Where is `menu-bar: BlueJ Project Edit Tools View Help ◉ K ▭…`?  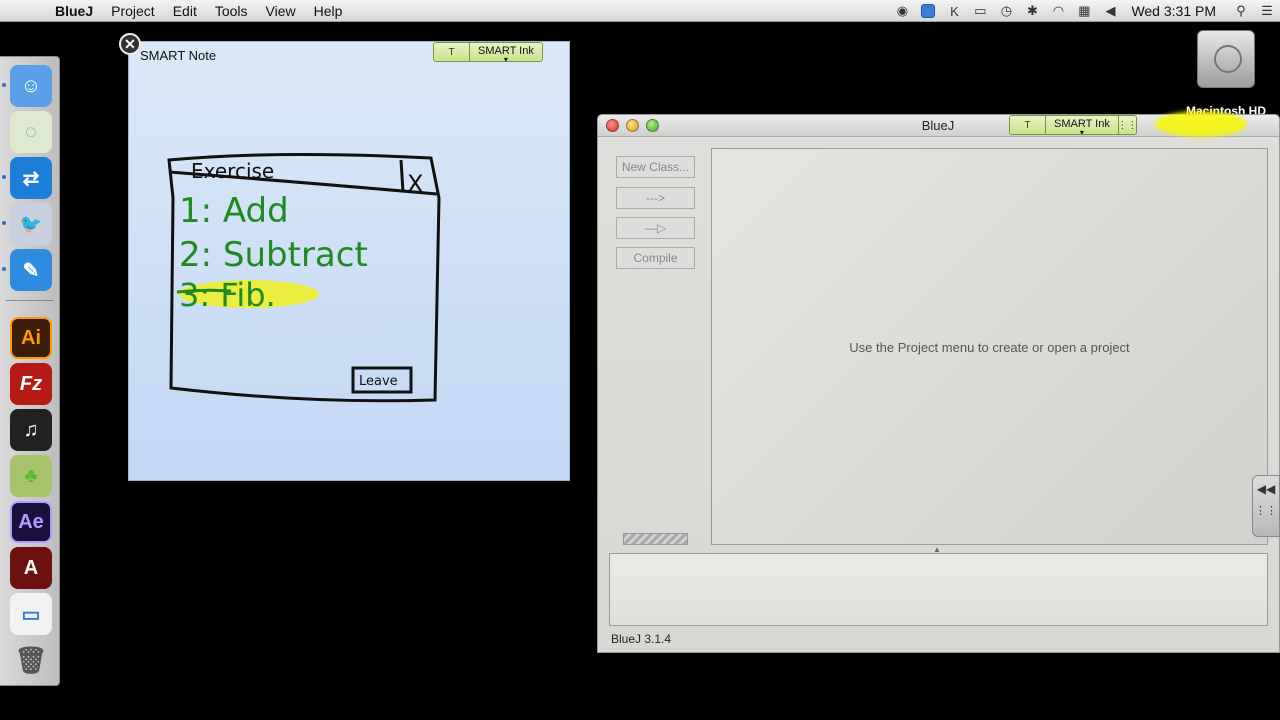 menu-bar: BlueJ Project Edit Tools View Help ◉ K ▭… is located at coordinates (640, 11).